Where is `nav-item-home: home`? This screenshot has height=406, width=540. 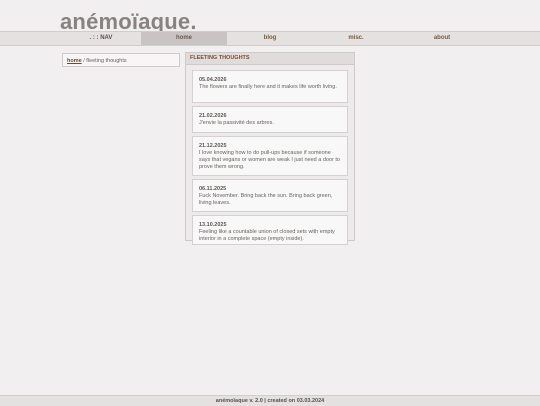 nav-item-home: home is located at coordinates (184, 38).